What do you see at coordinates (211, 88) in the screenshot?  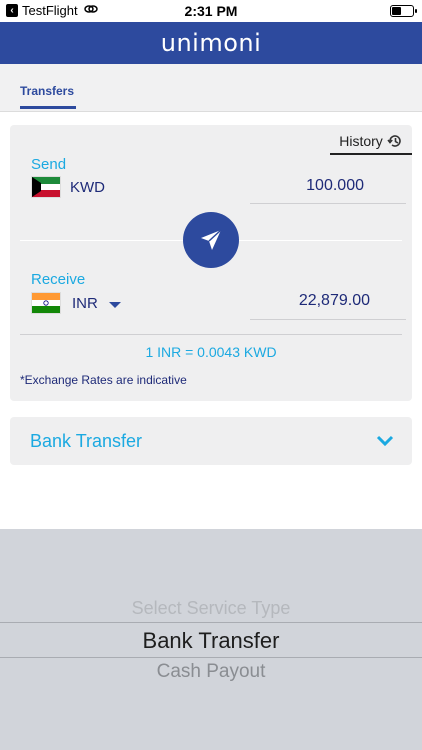 I see `tab-bar: Transfers` at bounding box center [211, 88].